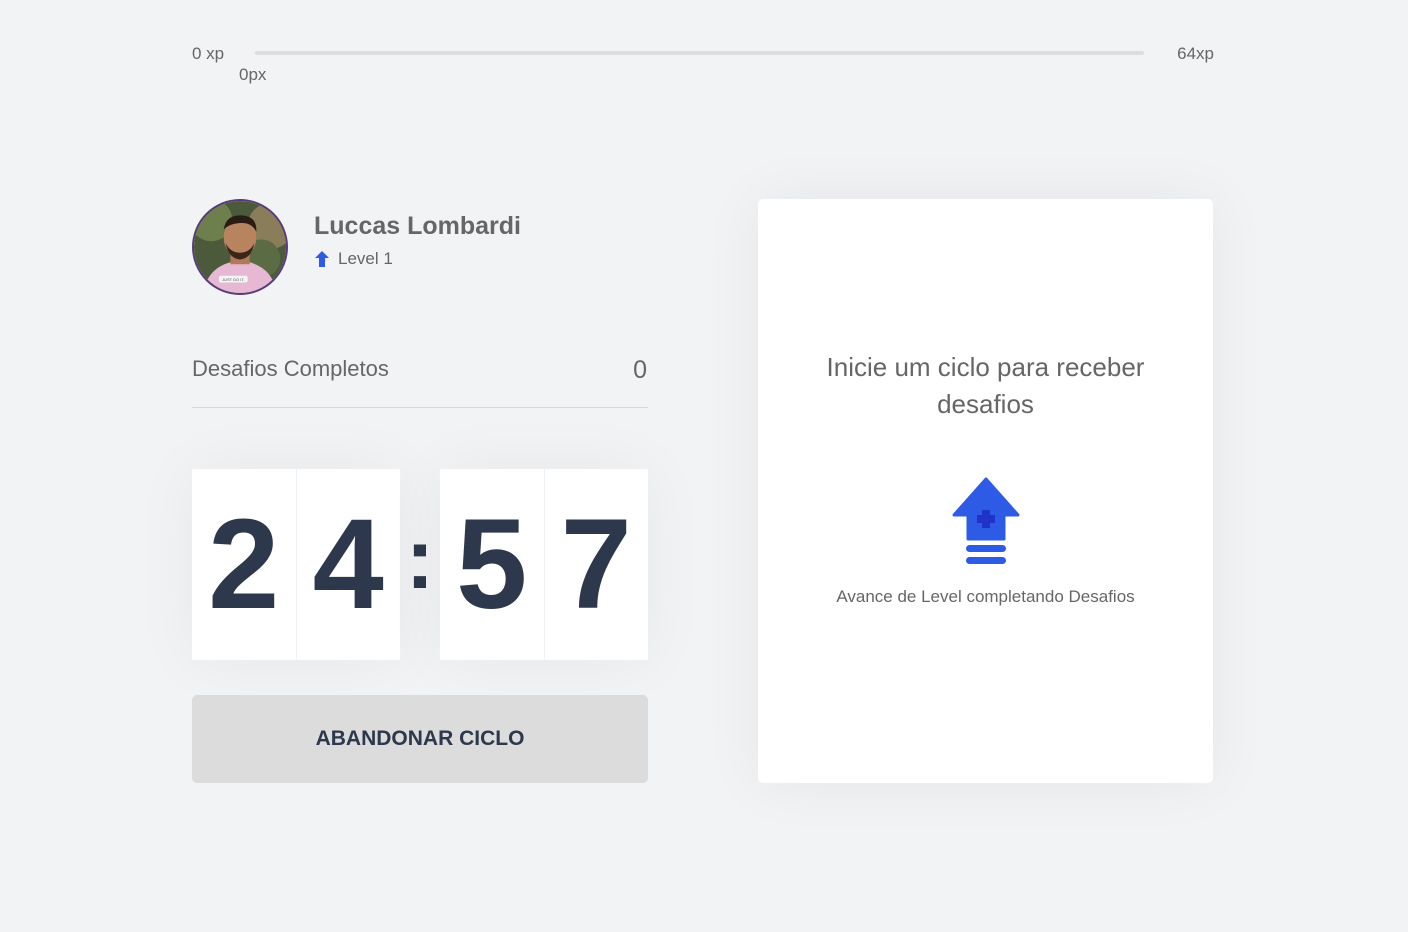  I want to click on xp-min-label: 0 xp, so click(208, 53).